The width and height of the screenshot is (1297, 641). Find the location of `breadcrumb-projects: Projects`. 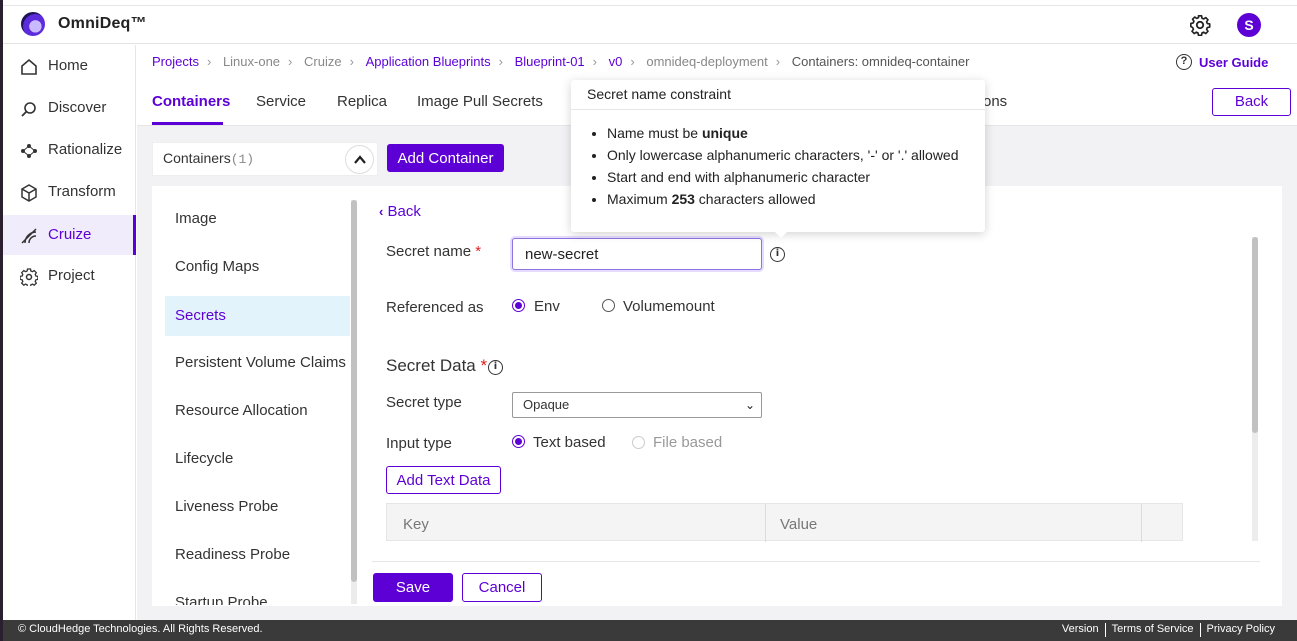

breadcrumb-projects: Projects is located at coordinates (175, 61).